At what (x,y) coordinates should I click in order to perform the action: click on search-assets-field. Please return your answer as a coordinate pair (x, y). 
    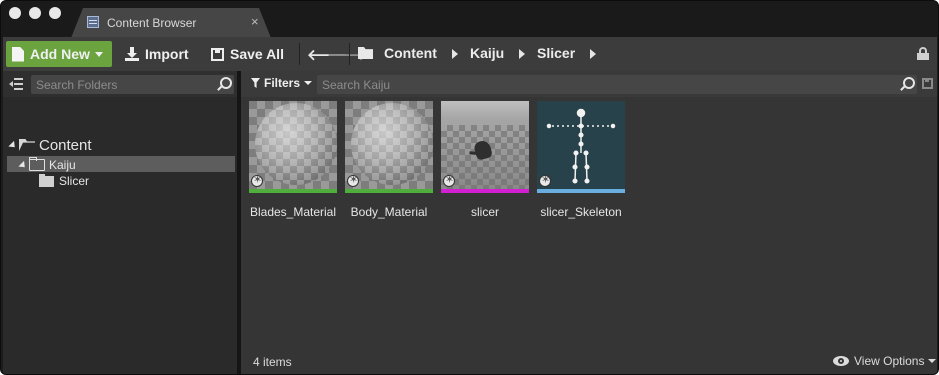
    Looking at the image, I should click on (617, 84).